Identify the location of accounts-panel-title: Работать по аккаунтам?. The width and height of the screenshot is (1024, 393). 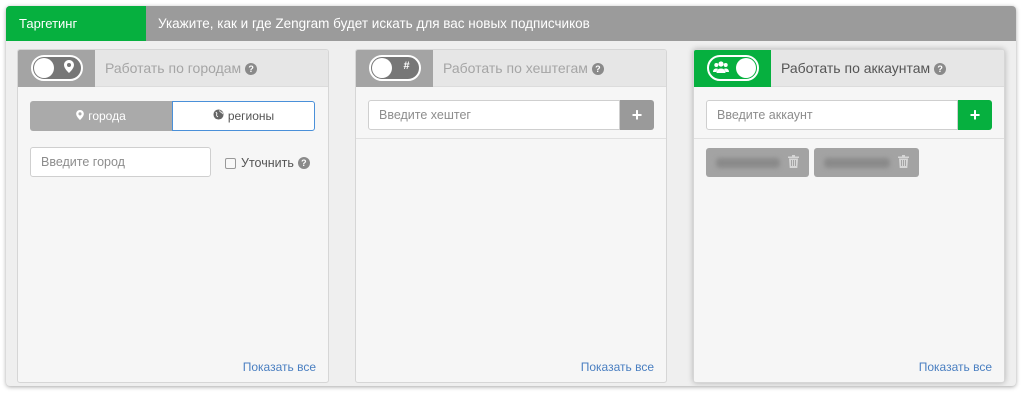
(864, 68).